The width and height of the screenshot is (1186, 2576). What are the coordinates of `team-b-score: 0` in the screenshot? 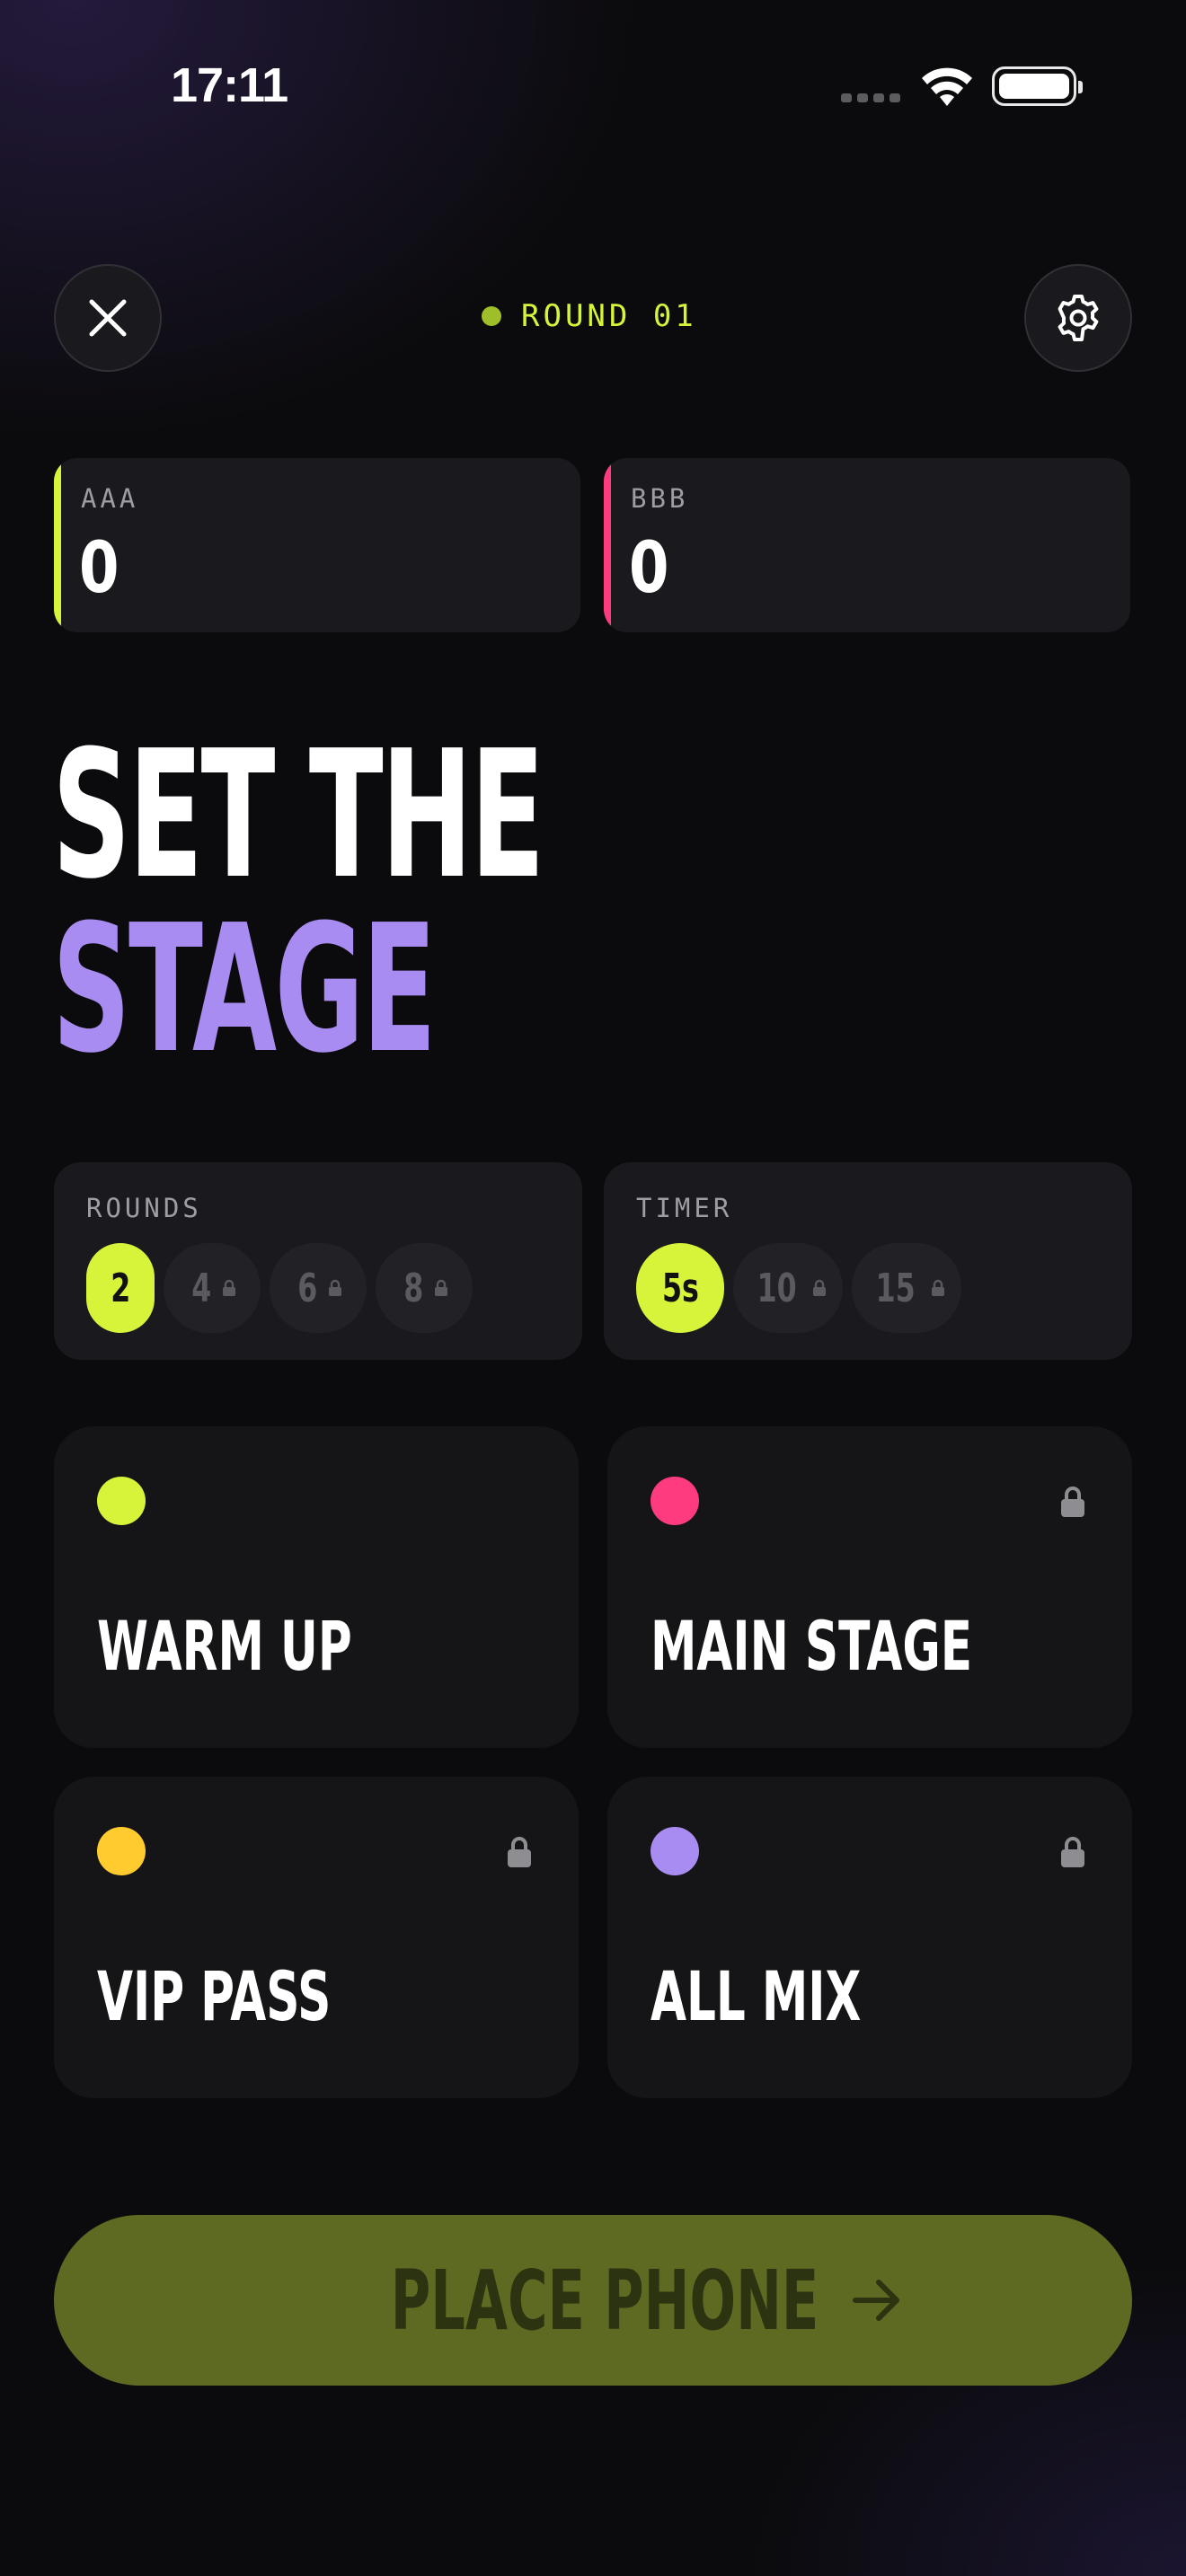 It's located at (649, 568).